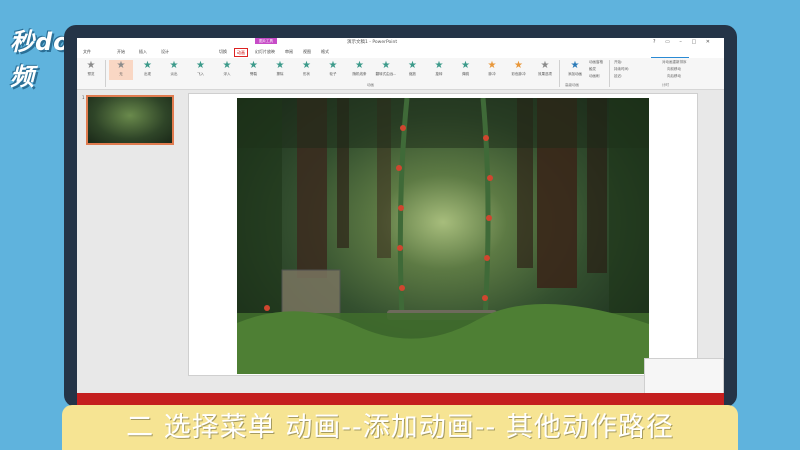 The image size is (800, 450). What do you see at coordinates (674, 62) in the screenshot?
I see `reorder-animation-label: 对动画重新排序` at bounding box center [674, 62].